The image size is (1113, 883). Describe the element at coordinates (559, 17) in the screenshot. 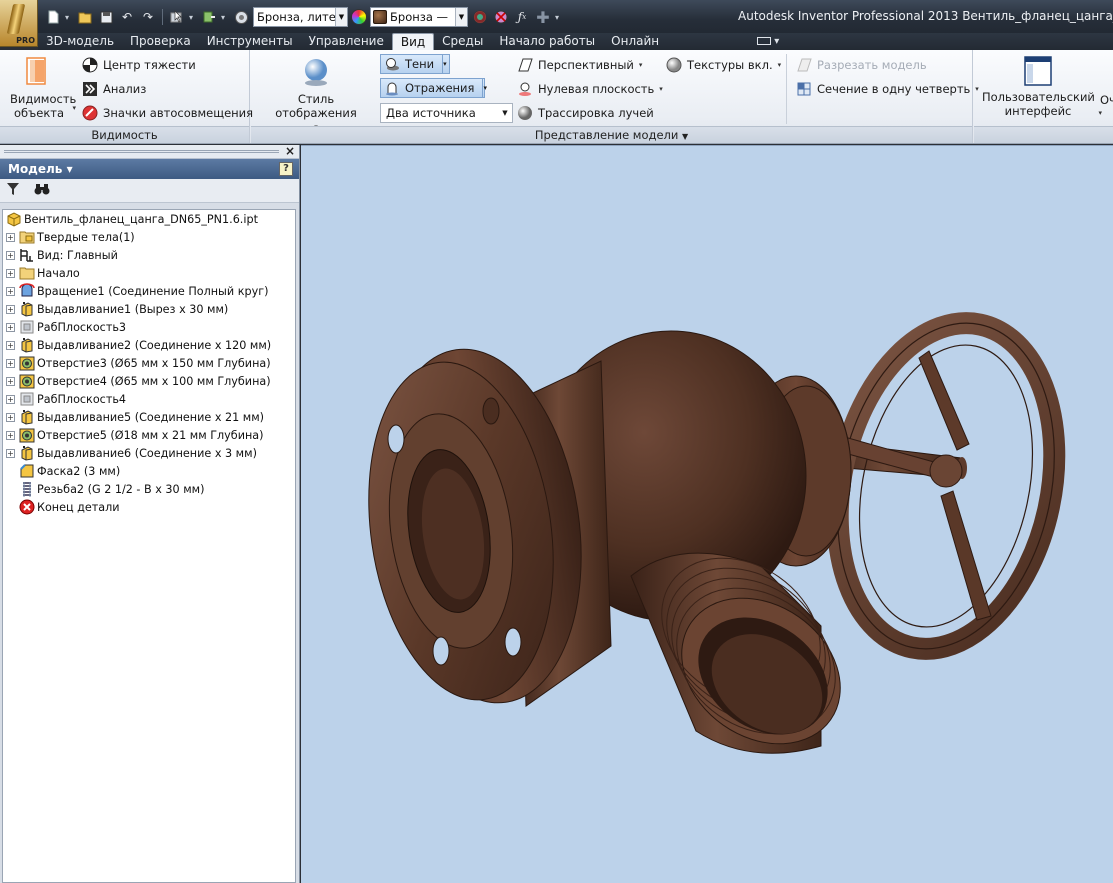

I see `customize-qat-arrow-icon: ▾` at that location.